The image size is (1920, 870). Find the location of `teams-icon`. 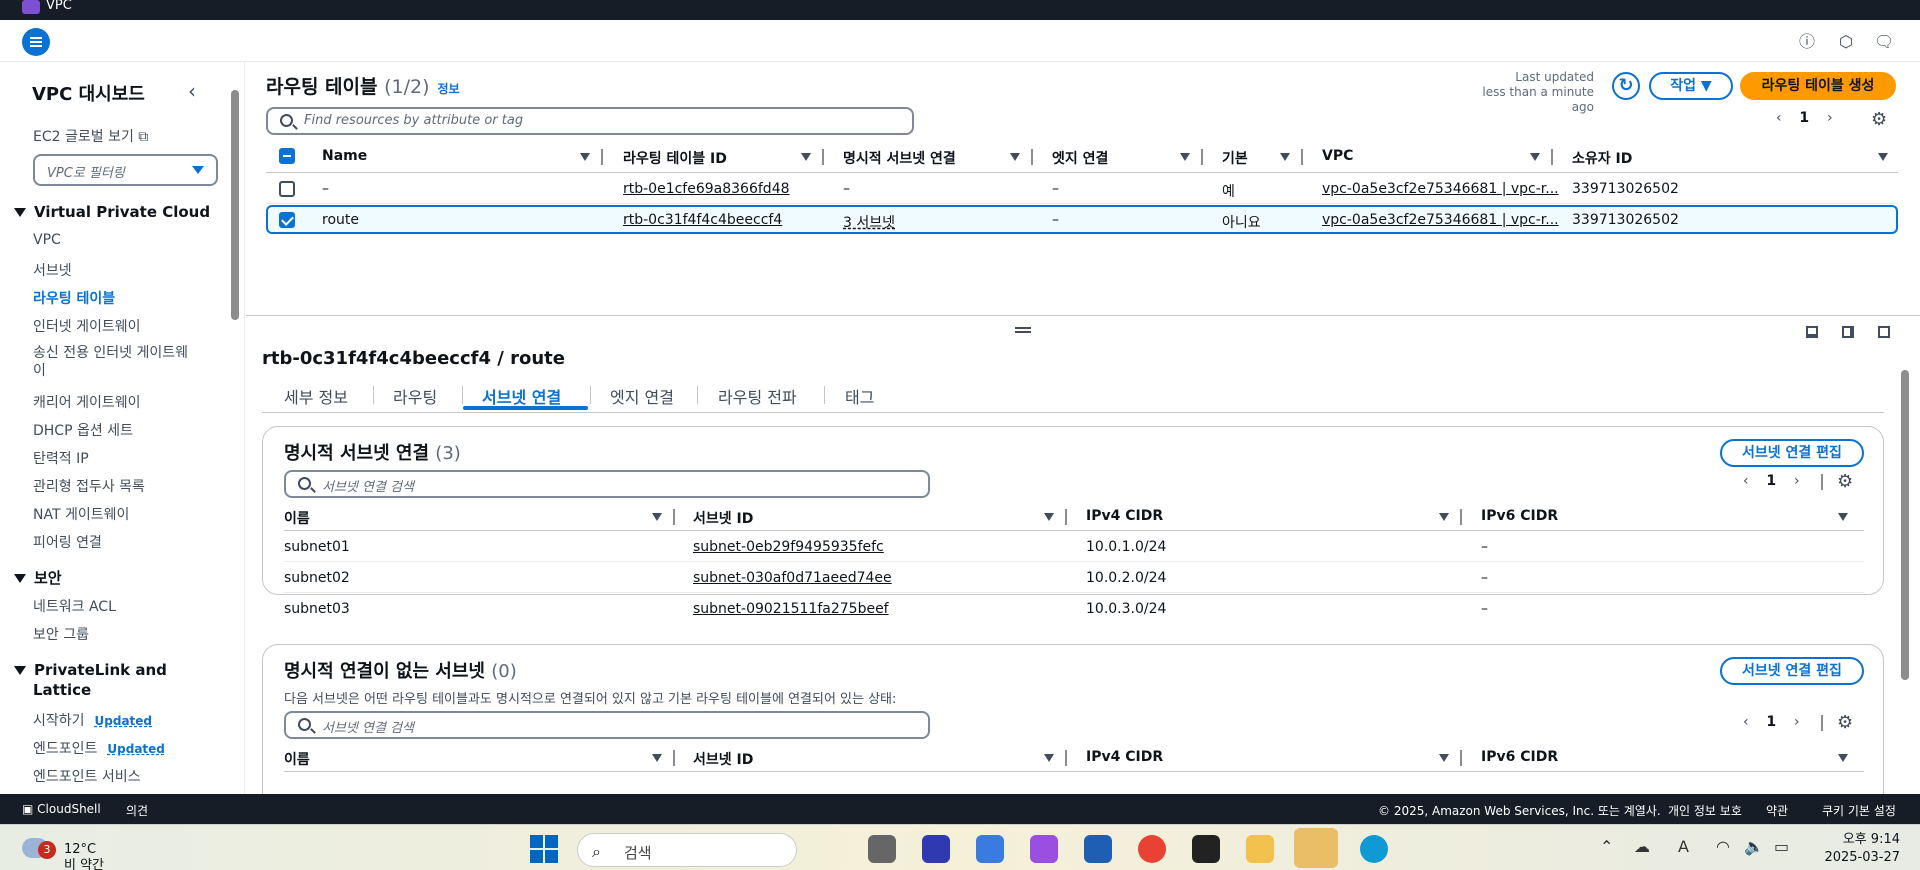

teams-icon is located at coordinates (990, 849).